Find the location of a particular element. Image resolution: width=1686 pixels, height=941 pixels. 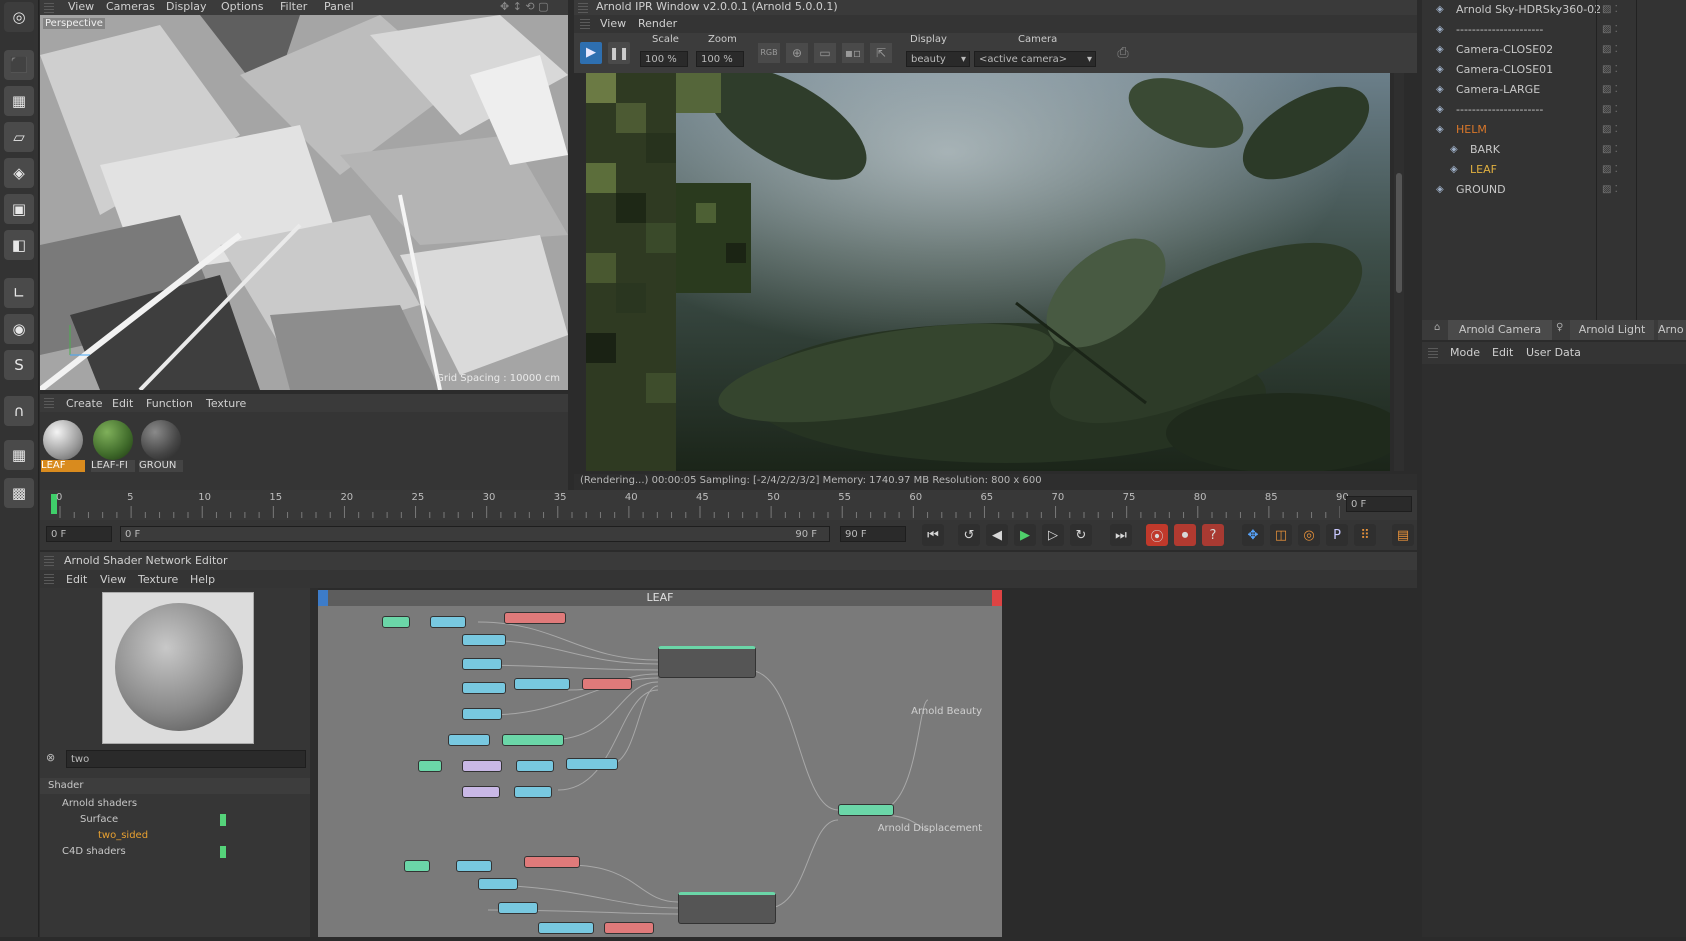

play-render-button: ▶ is located at coordinates (591, 53).